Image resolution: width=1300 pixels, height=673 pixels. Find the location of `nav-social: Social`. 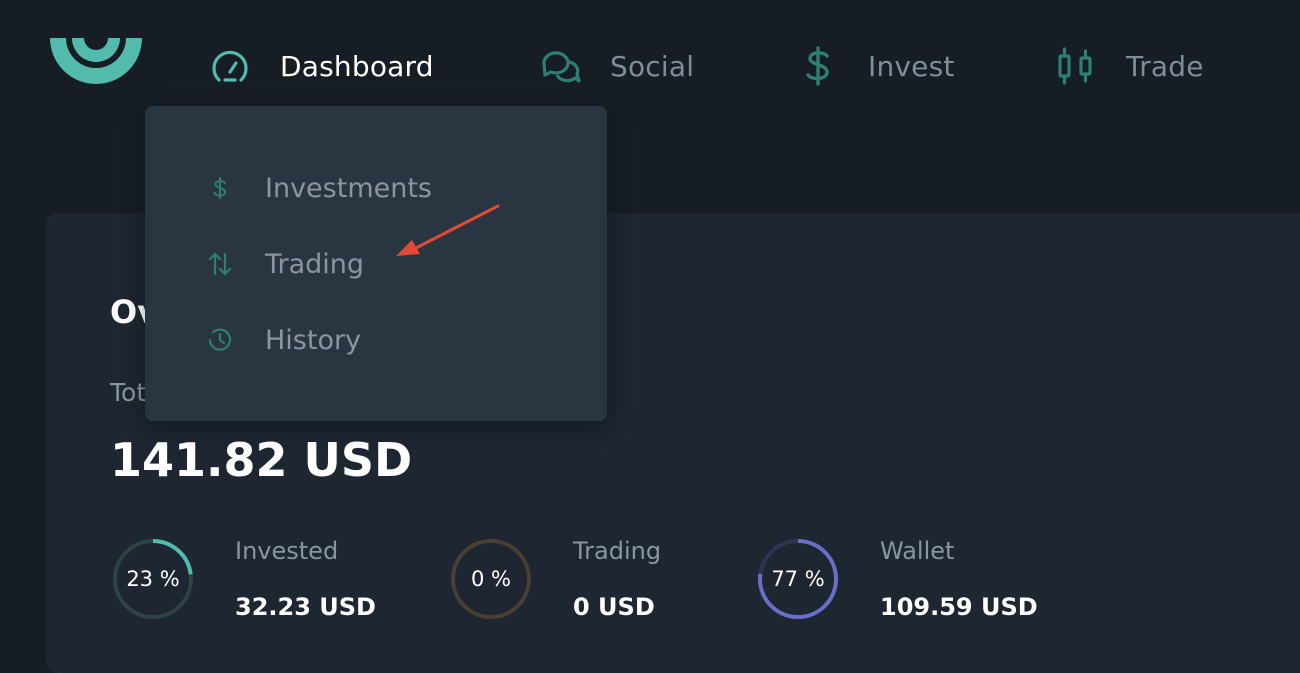

nav-social: Social is located at coordinates (616, 66).